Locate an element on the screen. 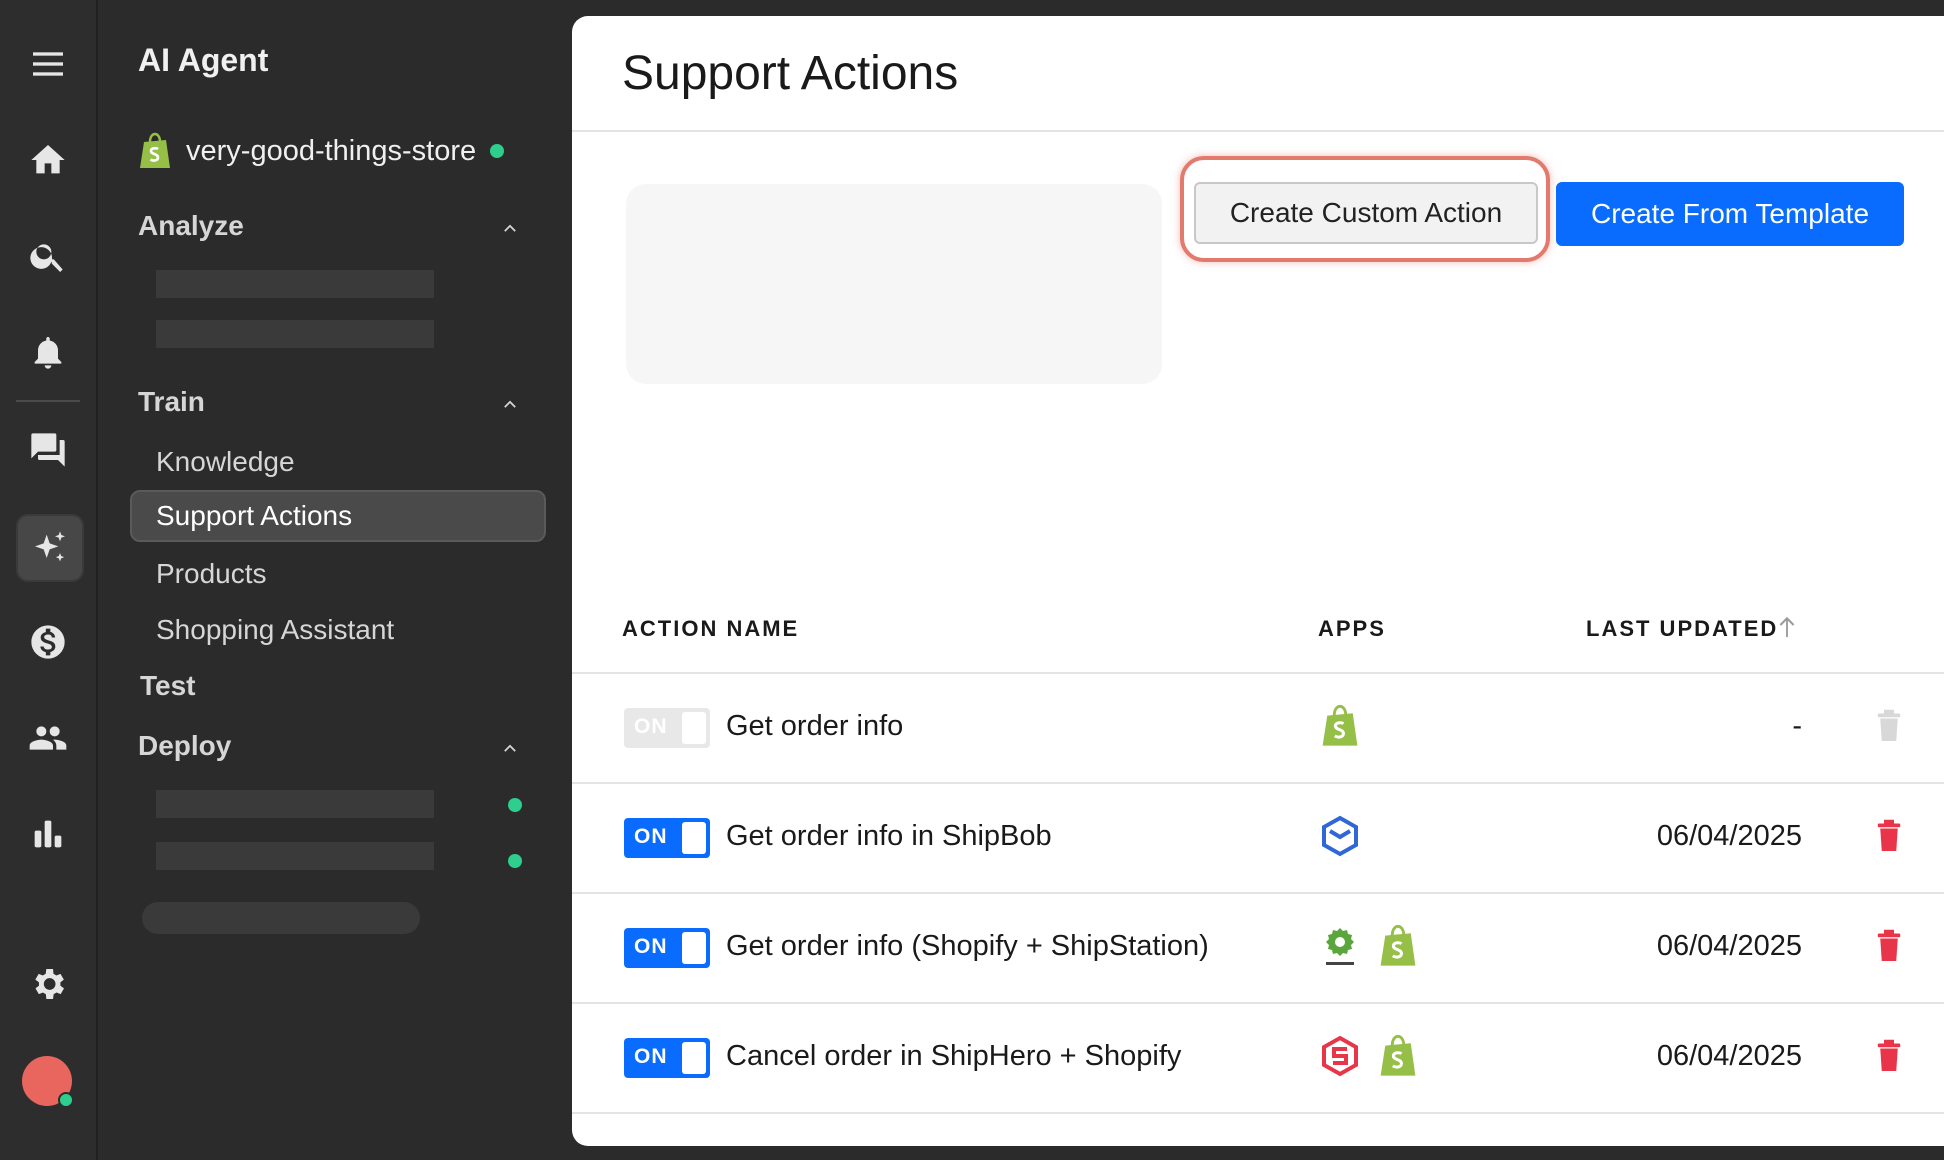 The image size is (1944, 1160). sidebar-item-knowledge: Knowledge is located at coordinates (225, 462).